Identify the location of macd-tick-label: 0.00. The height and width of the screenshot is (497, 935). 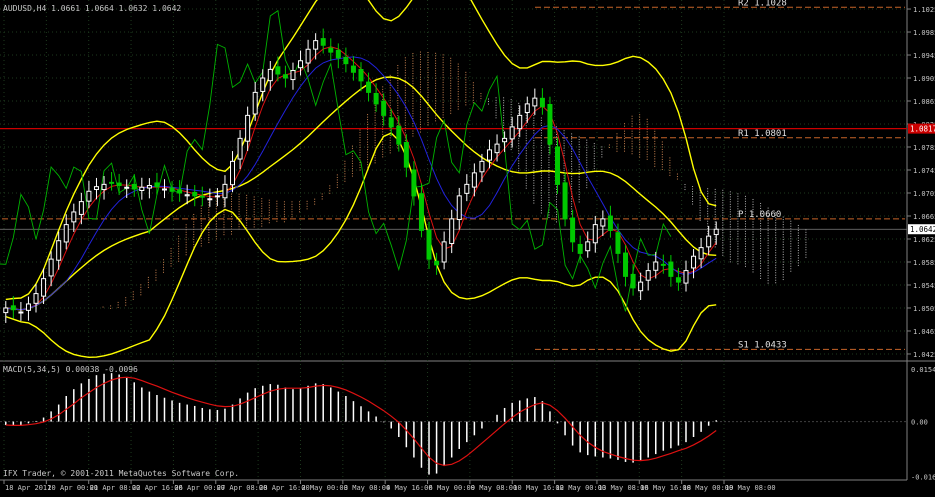
(919, 423).